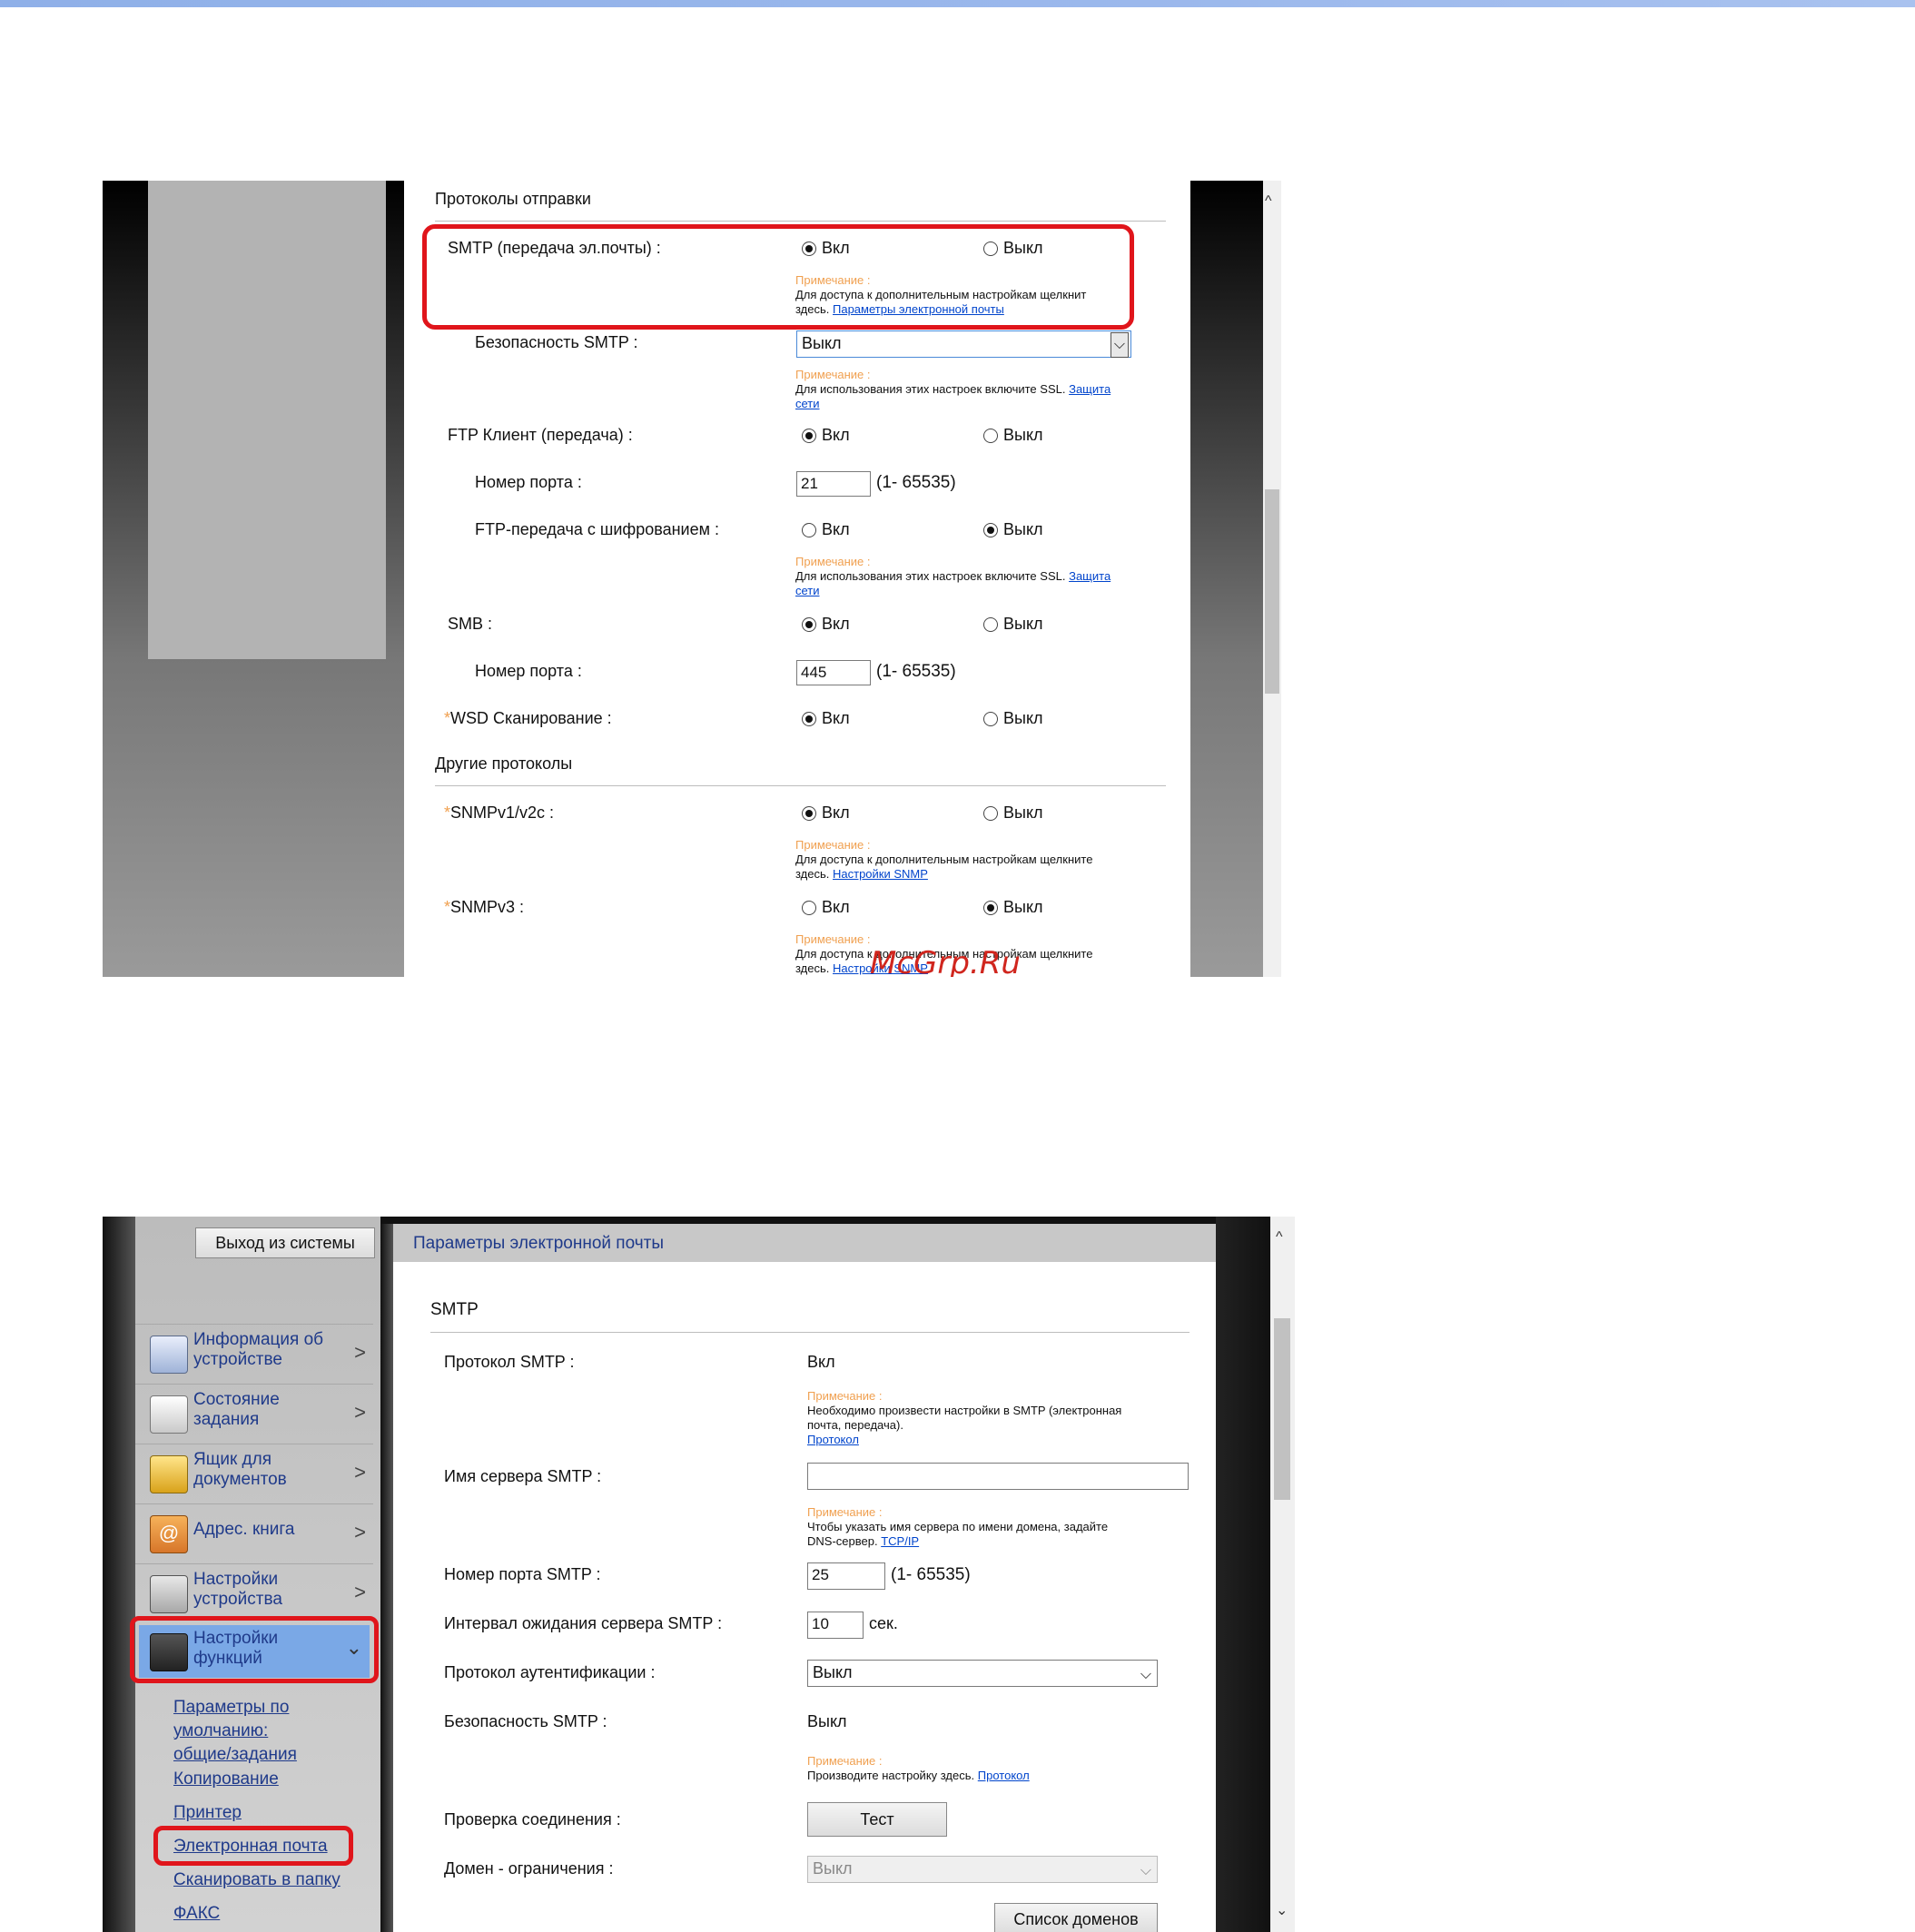 The height and width of the screenshot is (1932, 1915). I want to click on tcpip-link: TCP/IP, so click(900, 1541).